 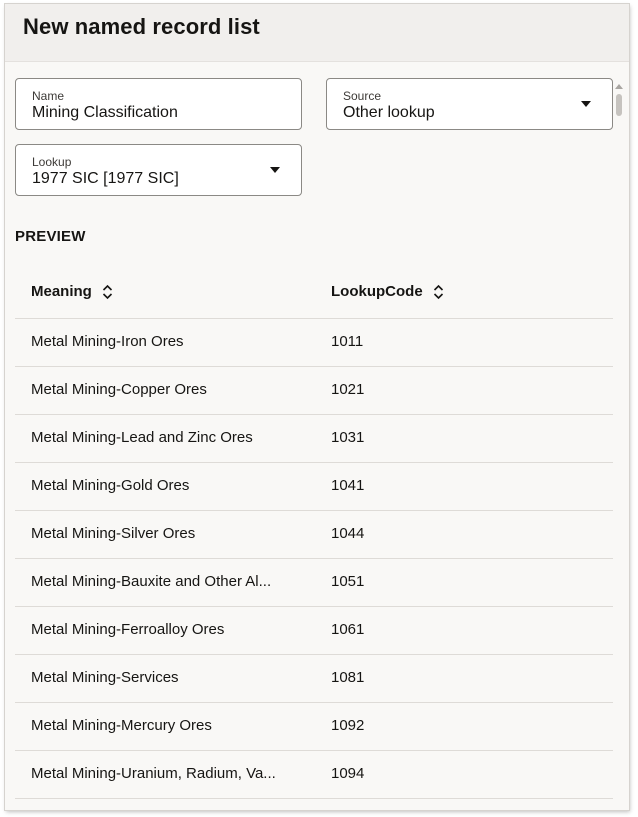 I want to click on name-field-label: Name, so click(x=48, y=96).